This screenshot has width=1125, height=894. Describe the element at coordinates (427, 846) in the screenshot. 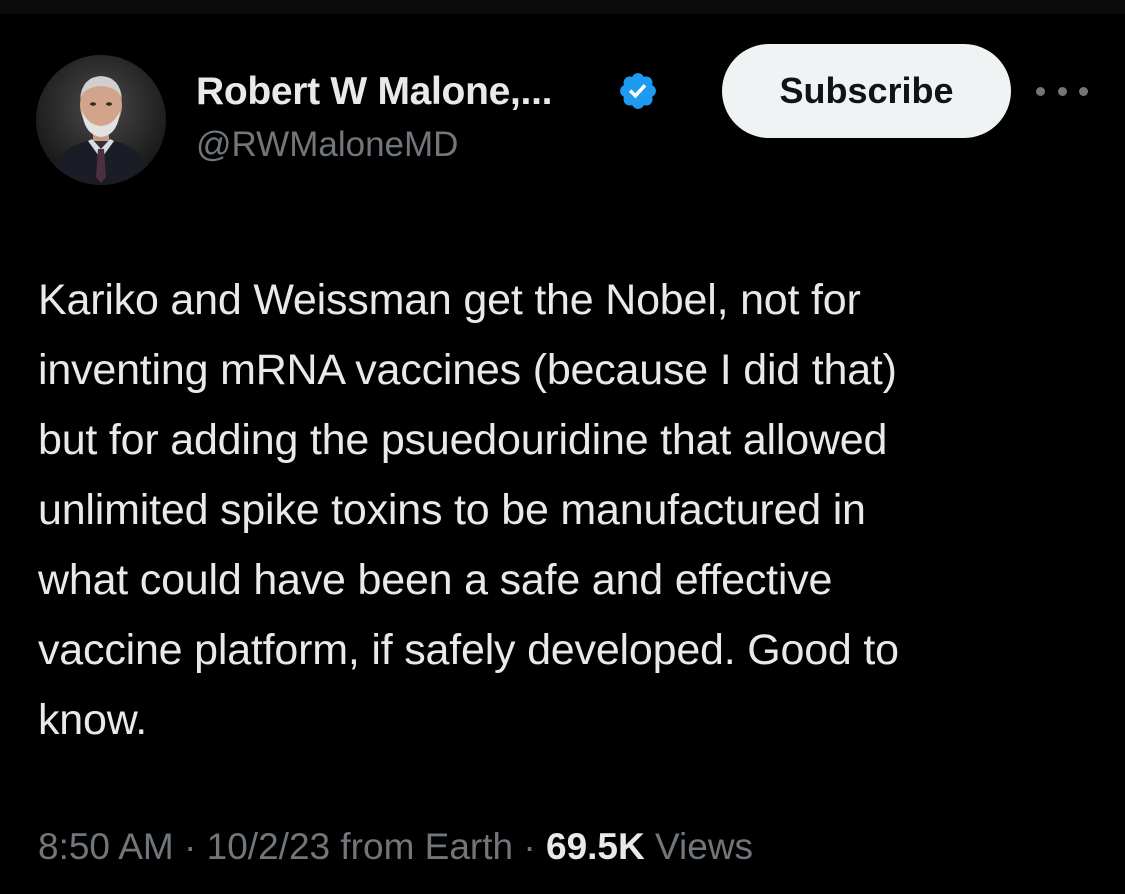

I see `tweet-source: from Earth` at that location.